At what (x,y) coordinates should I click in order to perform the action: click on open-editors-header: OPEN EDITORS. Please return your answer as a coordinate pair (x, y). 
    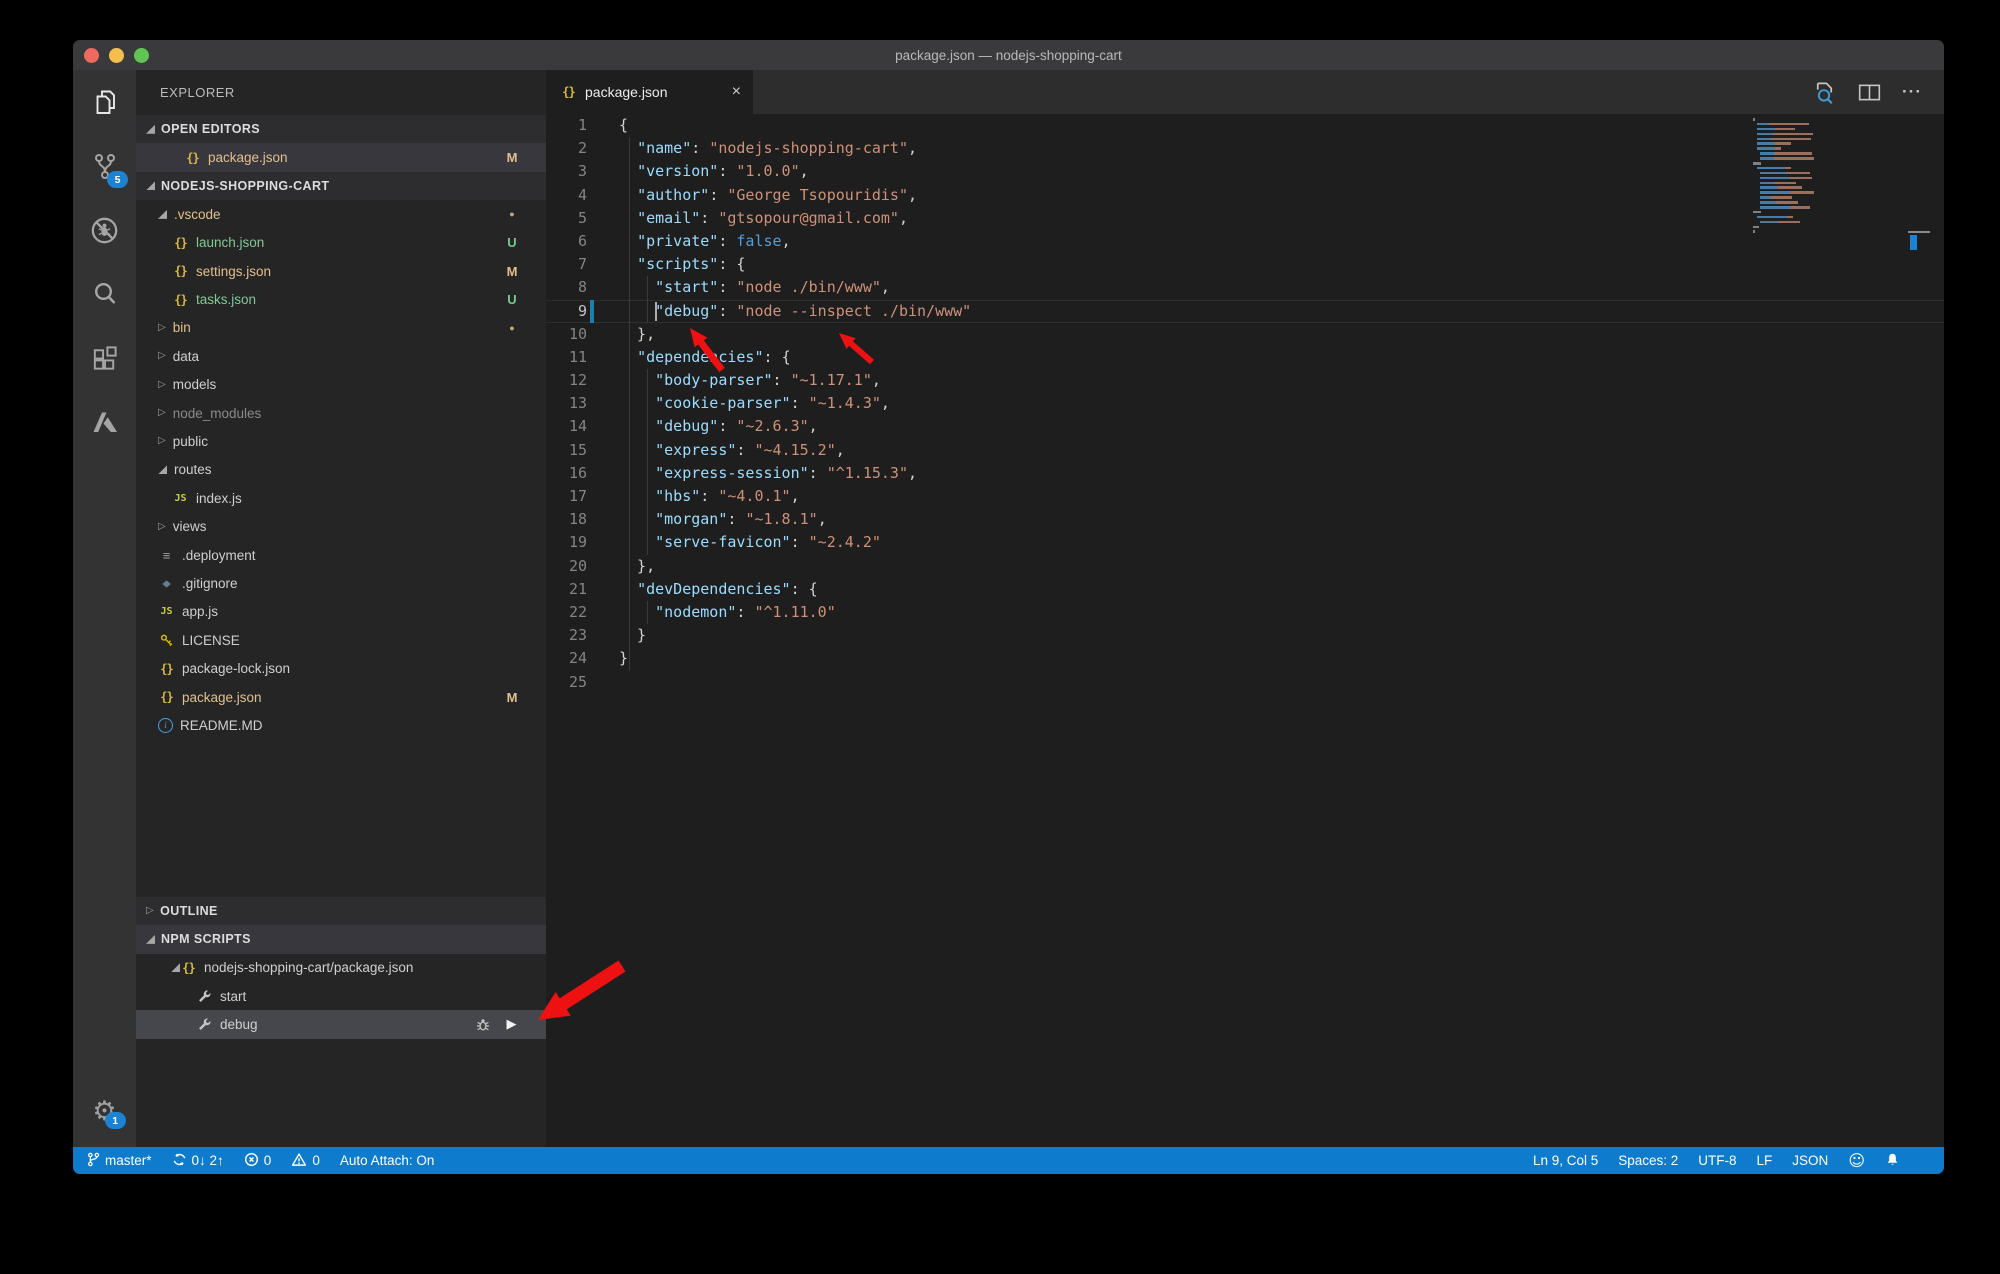
    Looking at the image, I should click on (341, 129).